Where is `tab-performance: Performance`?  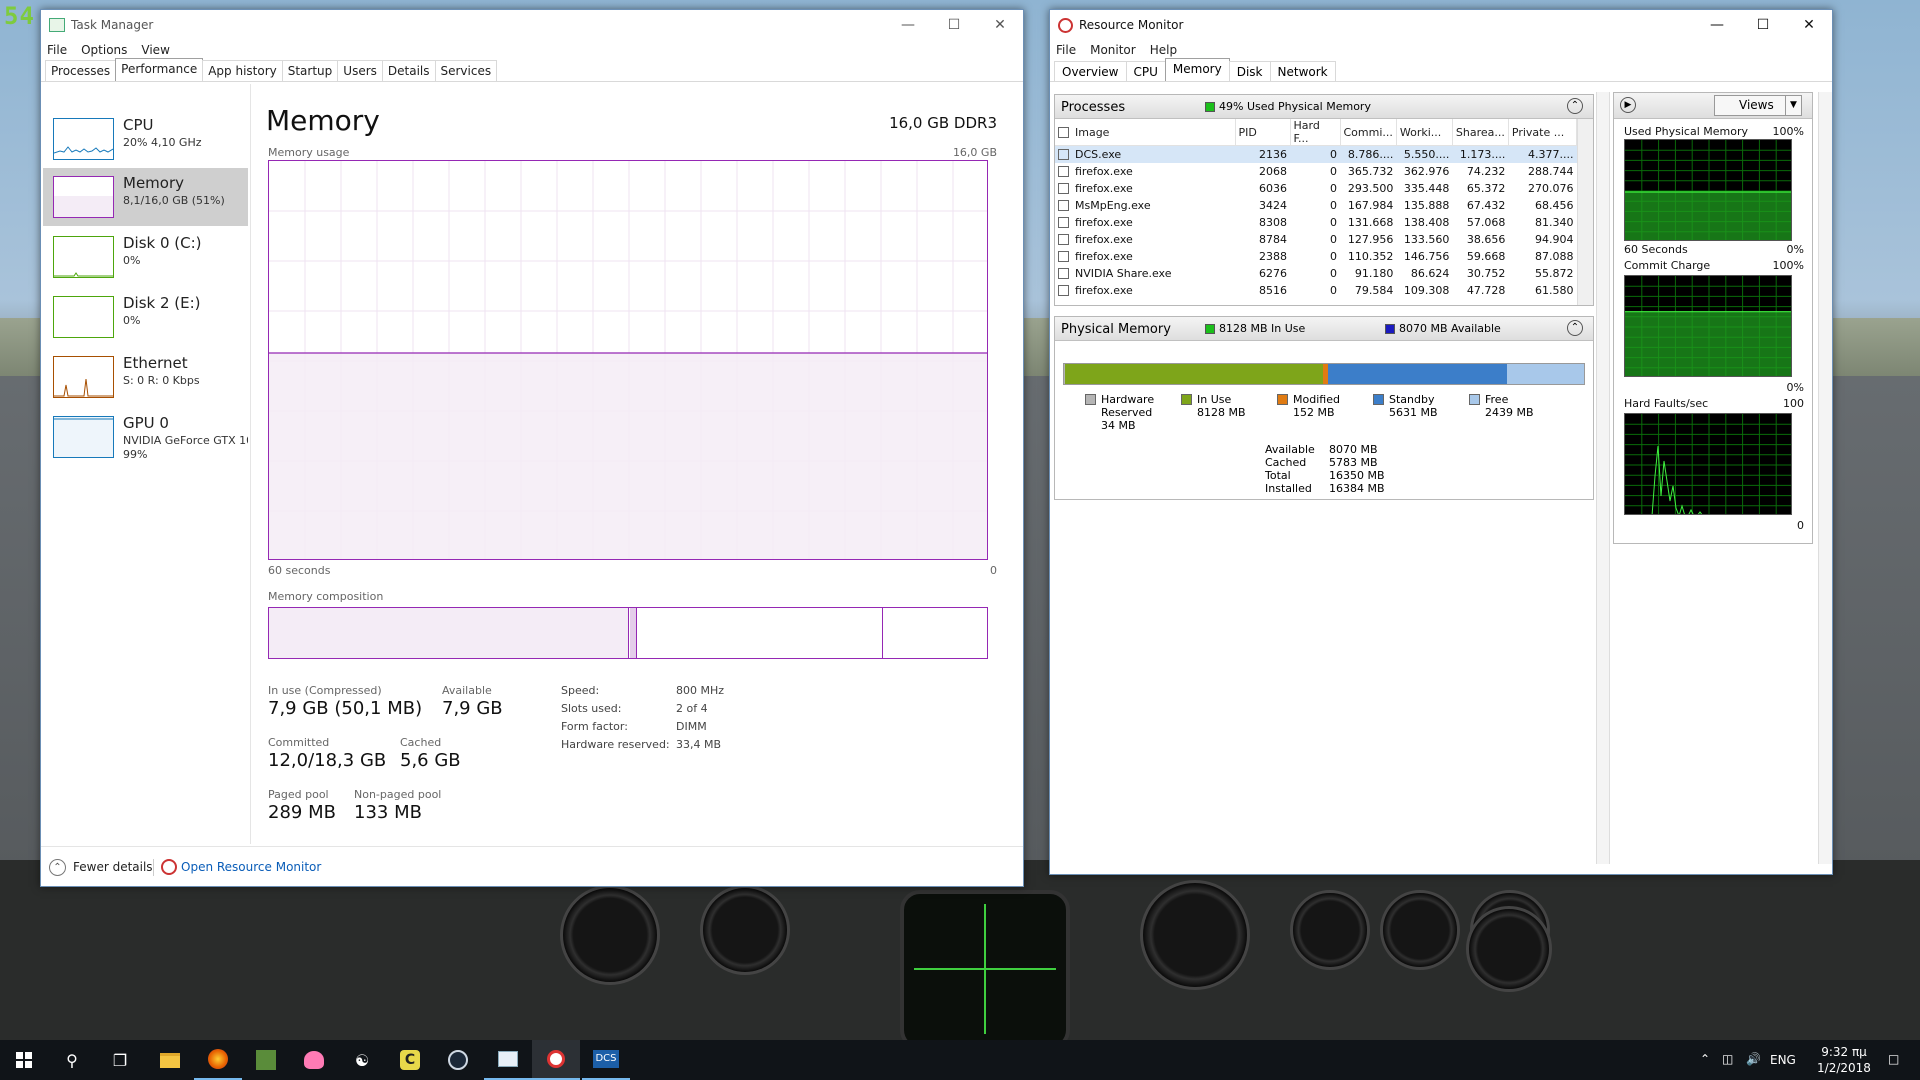 tab-performance: Performance is located at coordinates (159, 69).